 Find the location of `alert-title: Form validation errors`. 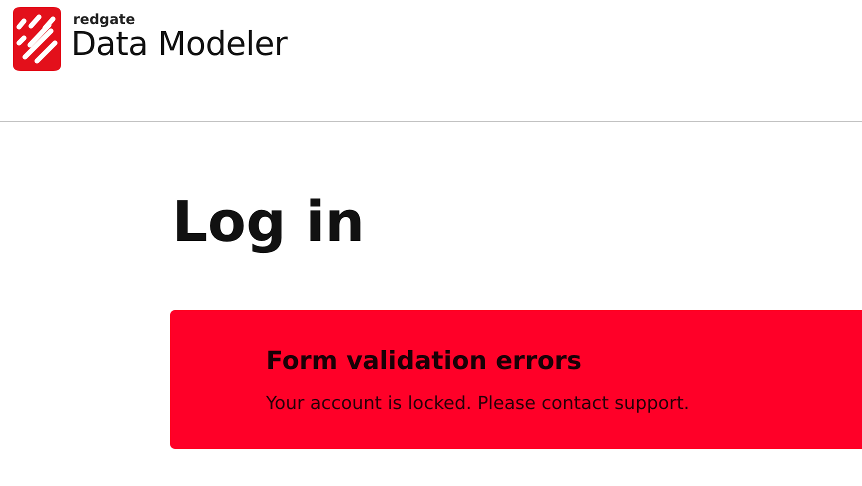

alert-title: Form validation errors is located at coordinates (424, 361).